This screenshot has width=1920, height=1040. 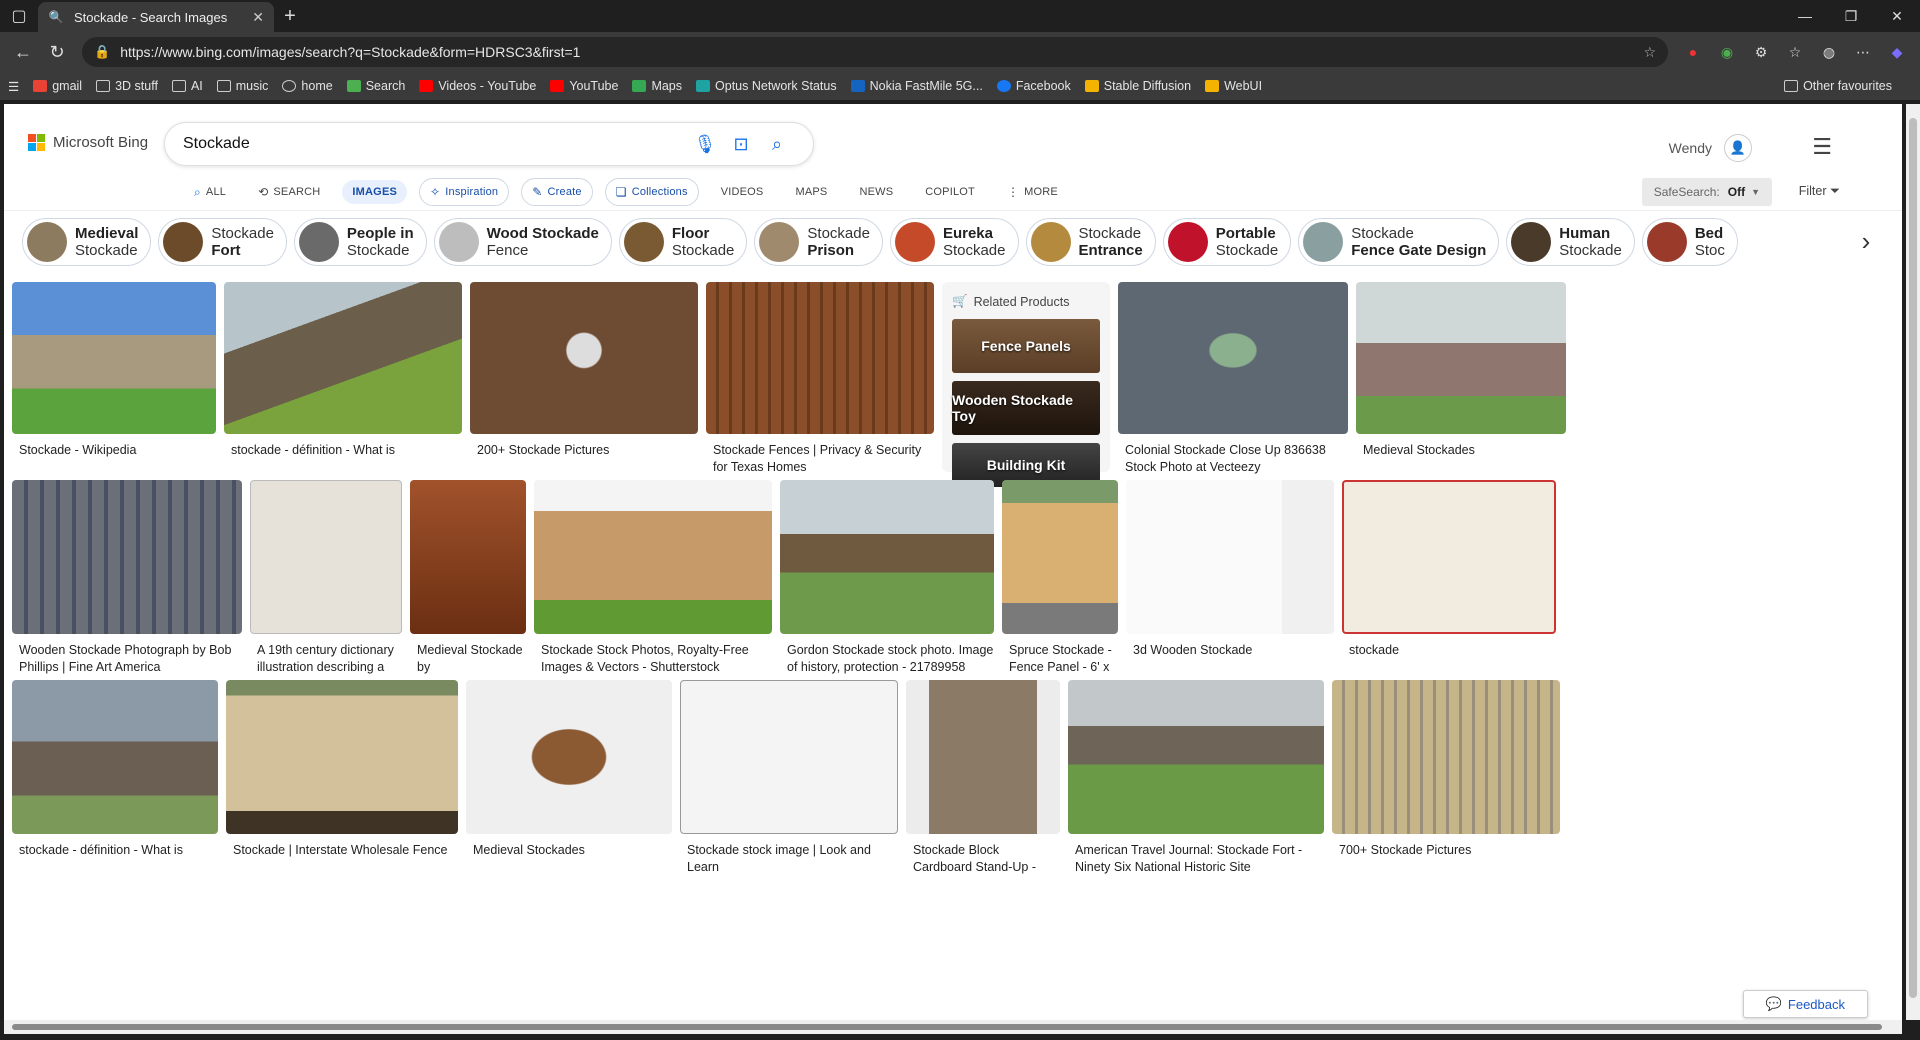 What do you see at coordinates (1819, 191) in the screenshot?
I see `filter-button: Filter ⏷` at bounding box center [1819, 191].